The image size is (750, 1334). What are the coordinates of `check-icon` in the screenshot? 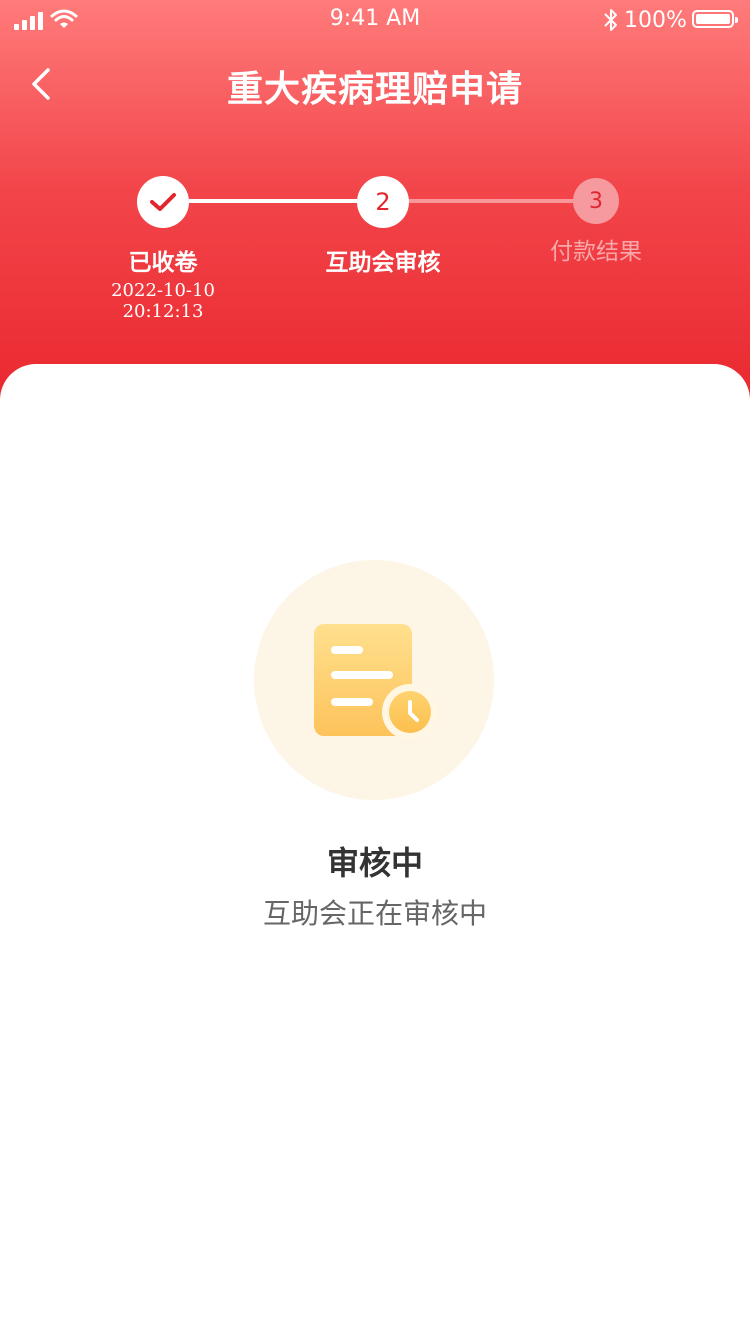 It's located at (163, 202).